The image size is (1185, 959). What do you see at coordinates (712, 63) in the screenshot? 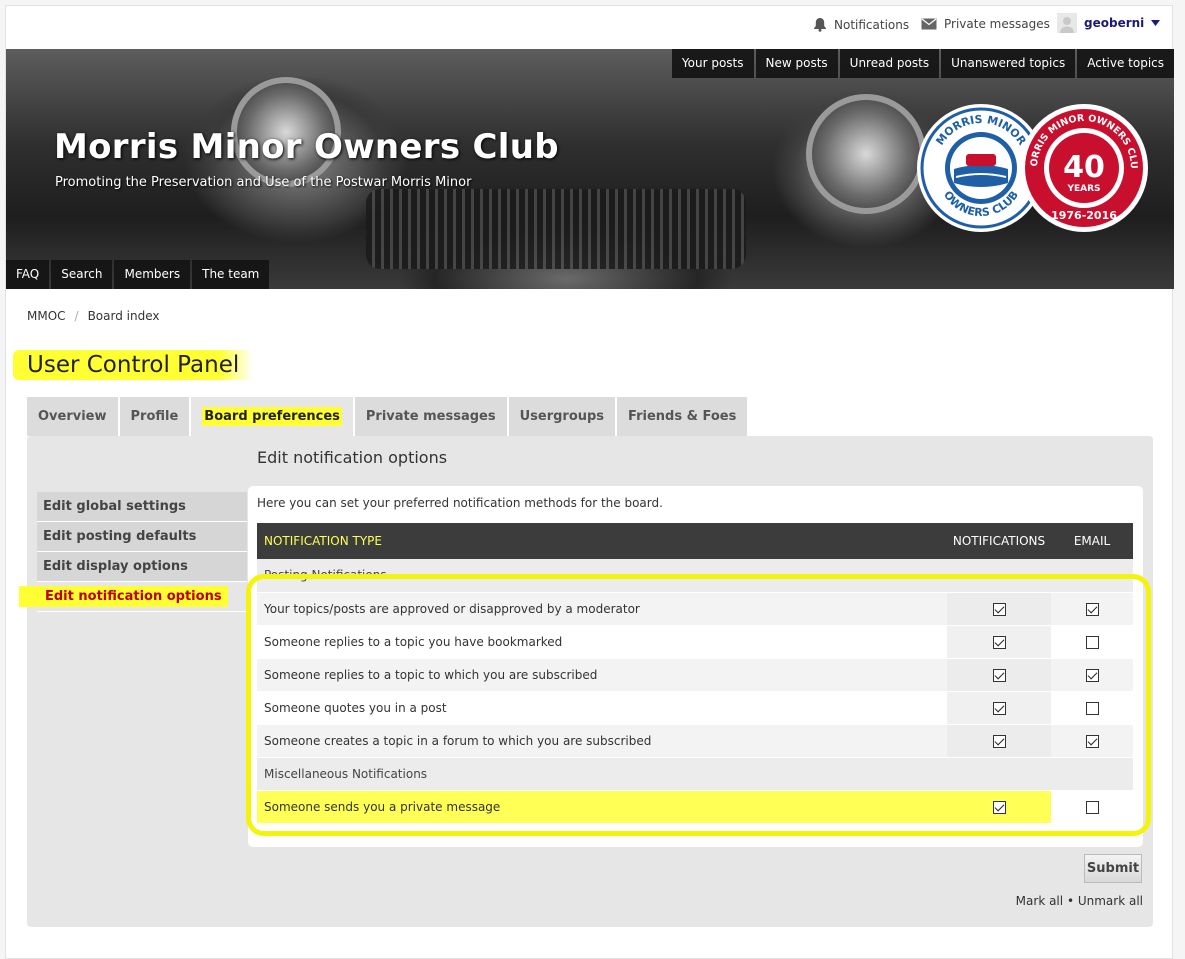
I see `your-posts-link: Your posts` at bounding box center [712, 63].